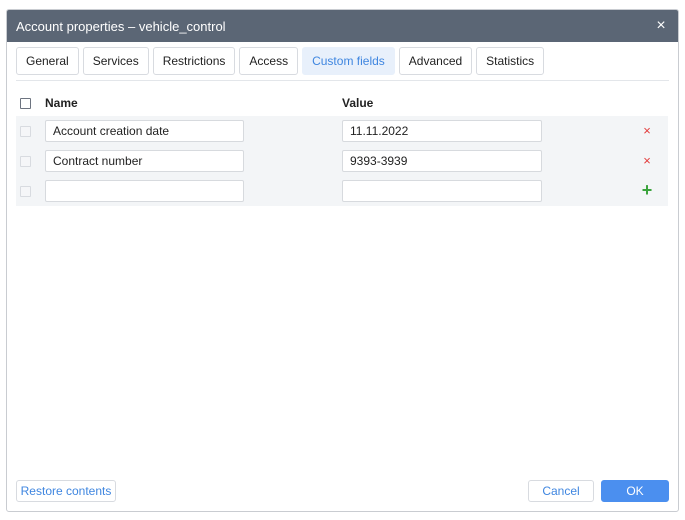  What do you see at coordinates (442, 191) in the screenshot?
I see `new-value-field` at bounding box center [442, 191].